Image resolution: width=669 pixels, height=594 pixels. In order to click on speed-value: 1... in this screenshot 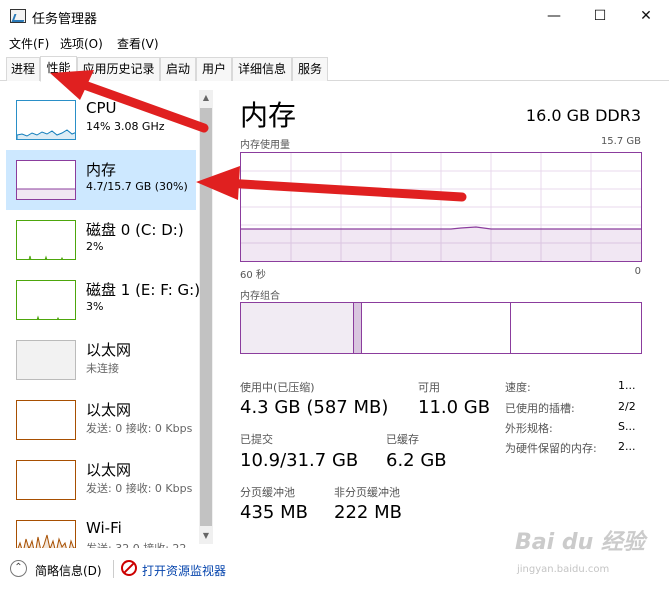, I will do `click(627, 385)`.